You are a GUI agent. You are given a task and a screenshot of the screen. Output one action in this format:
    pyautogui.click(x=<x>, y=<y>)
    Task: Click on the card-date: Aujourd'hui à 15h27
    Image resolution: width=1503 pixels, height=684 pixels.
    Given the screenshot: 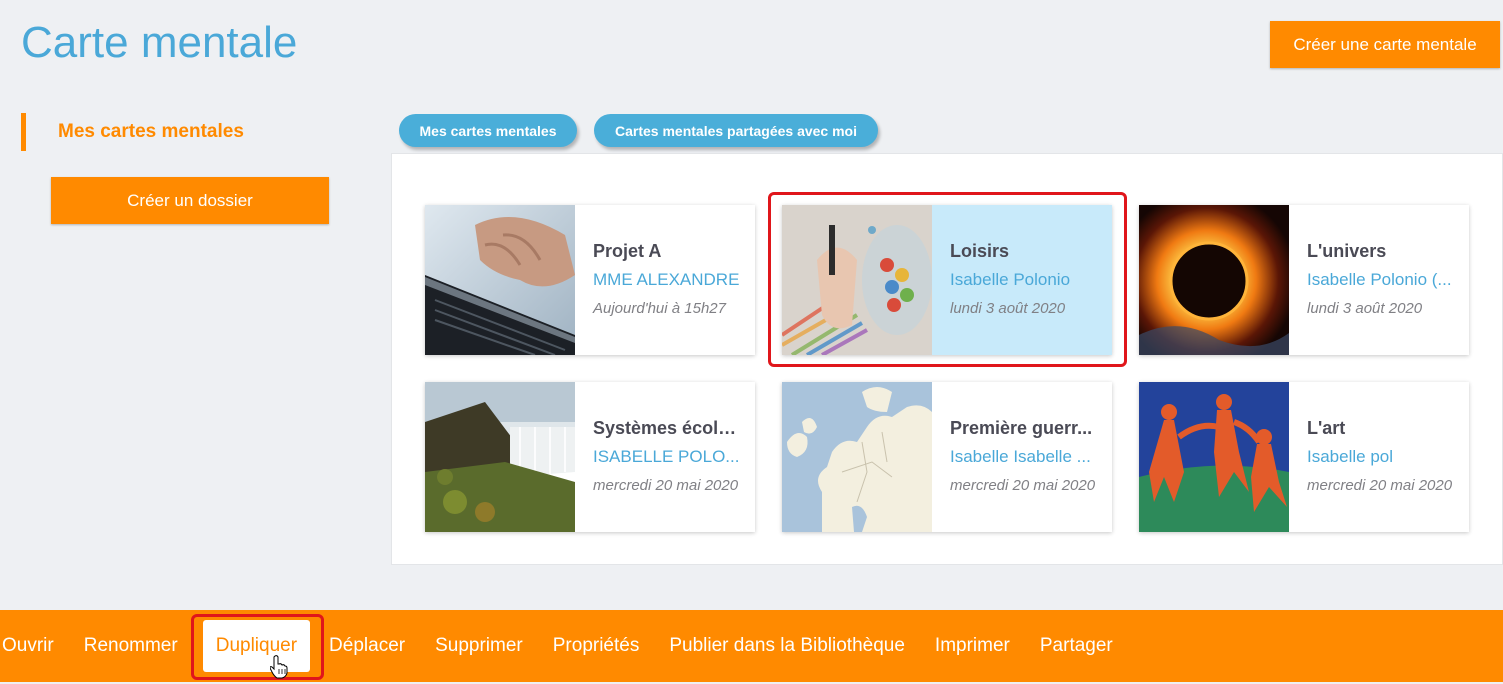 What is the action you would take?
    pyautogui.click(x=659, y=308)
    